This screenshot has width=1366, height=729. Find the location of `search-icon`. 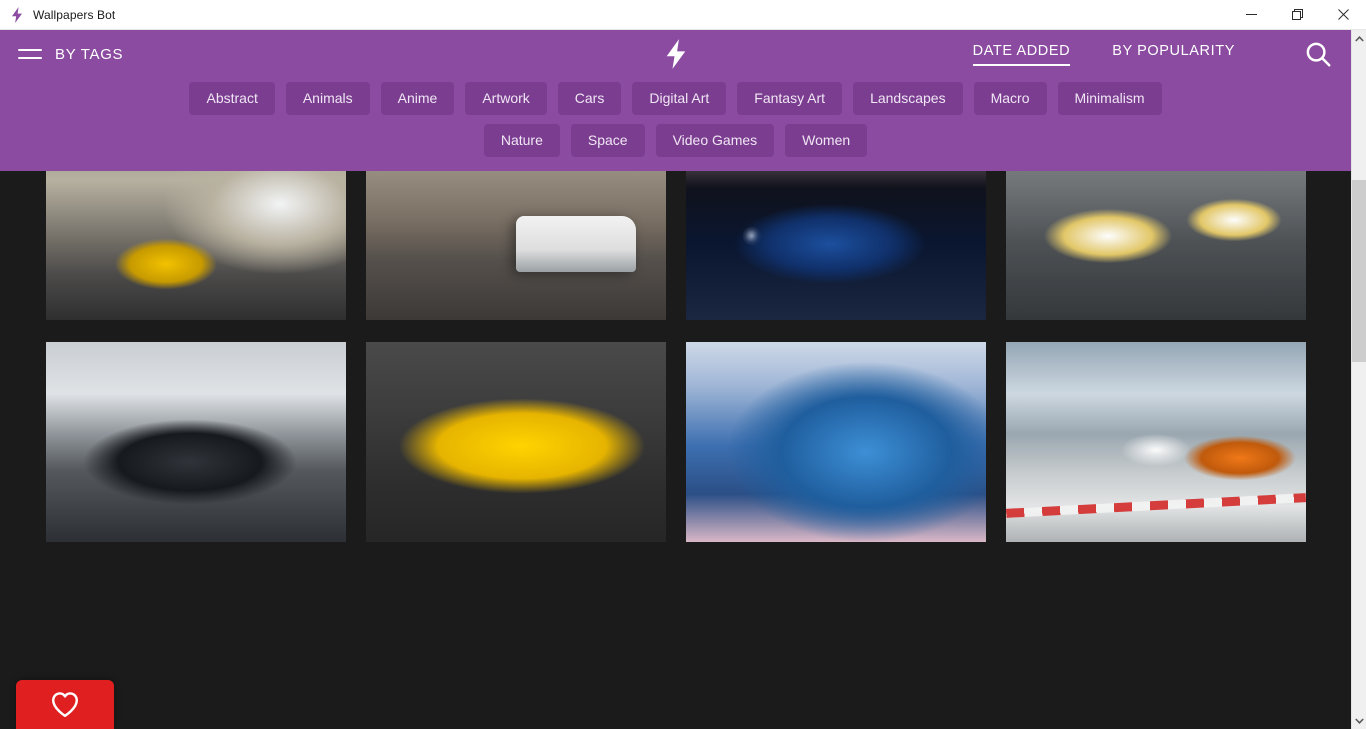

search-icon is located at coordinates (1318, 54).